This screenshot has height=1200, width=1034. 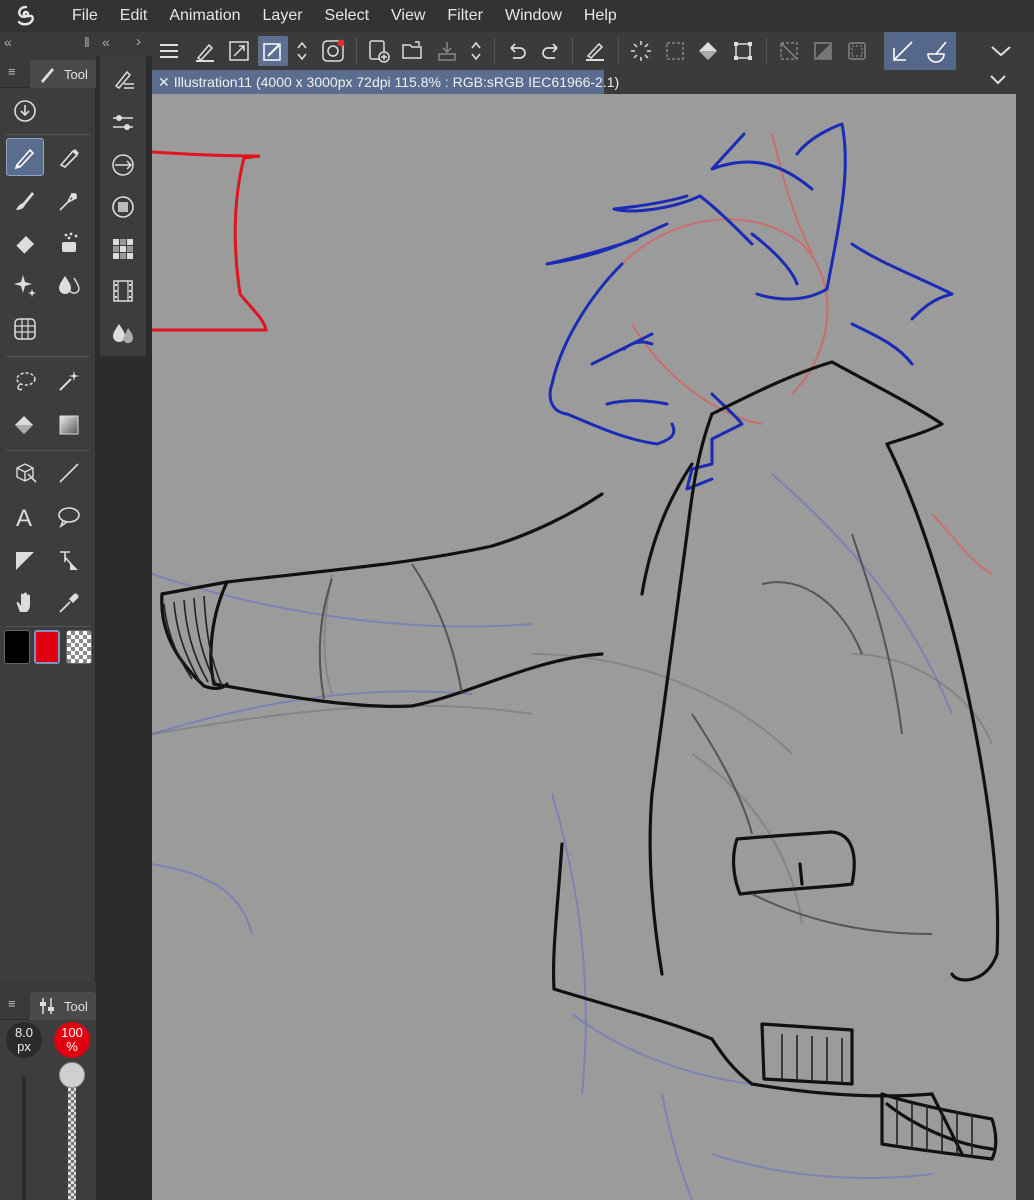 What do you see at coordinates (595, 51) in the screenshot?
I see `clear-layer-icon` at bounding box center [595, 51].